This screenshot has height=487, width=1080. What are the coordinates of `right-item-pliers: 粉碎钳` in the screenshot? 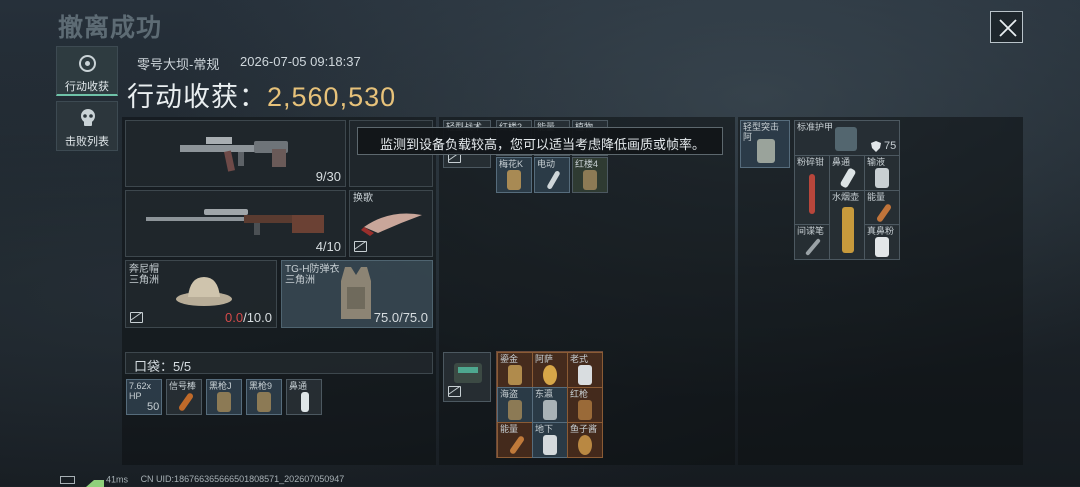 It's located at (812, 190).